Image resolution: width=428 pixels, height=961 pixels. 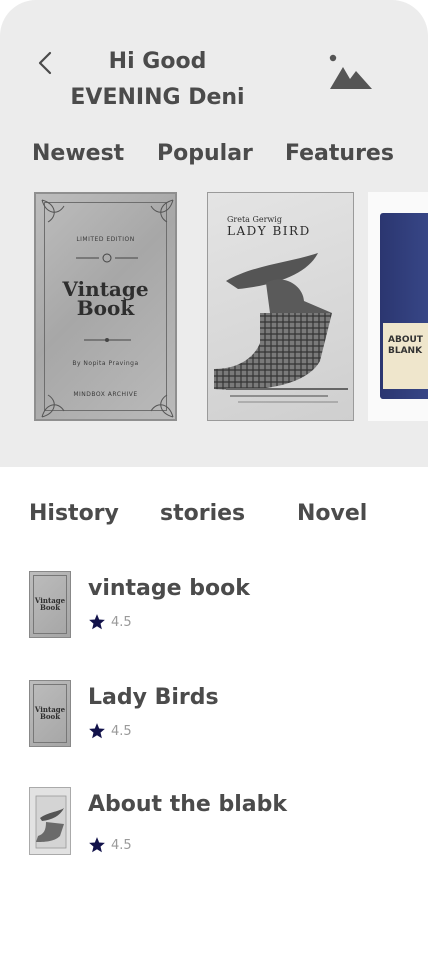 What do you see at coordinates (105, 239) in the screenshot?
I see `cover-edition: LIMITED EDITION` at bounding box center [105, 239].